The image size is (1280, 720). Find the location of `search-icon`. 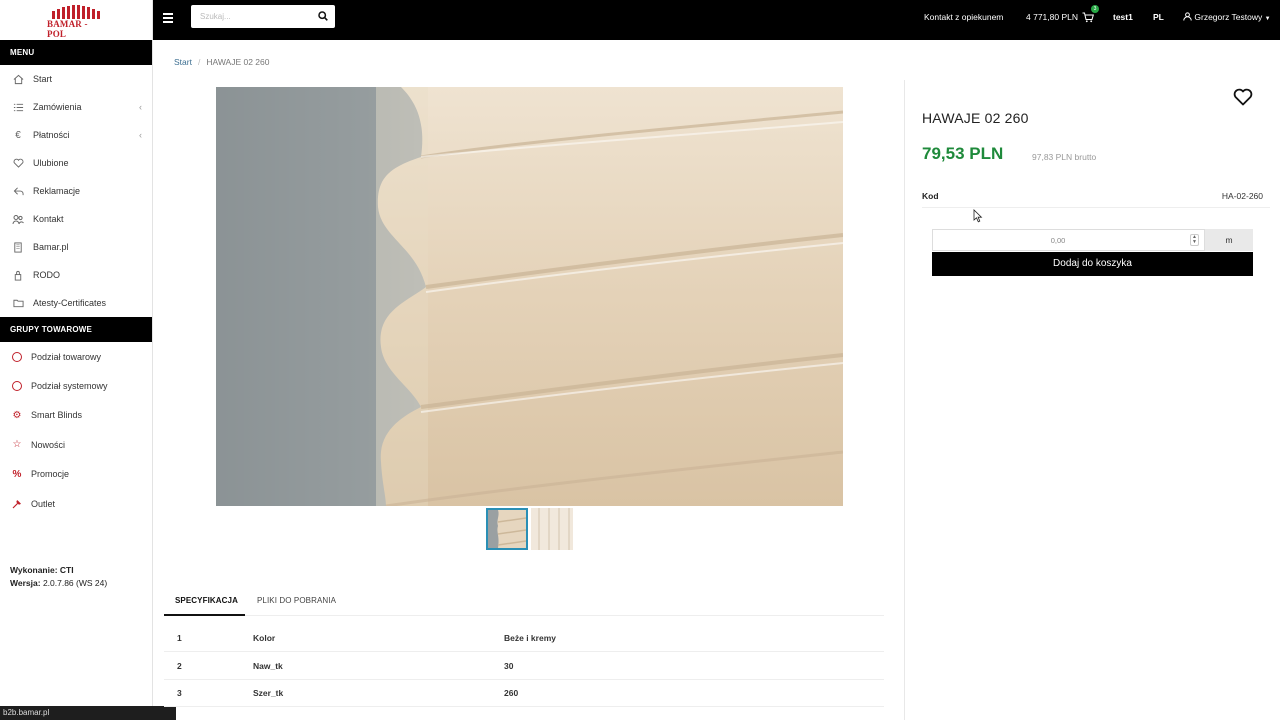

search-icon is located at coordinates (323, 16).